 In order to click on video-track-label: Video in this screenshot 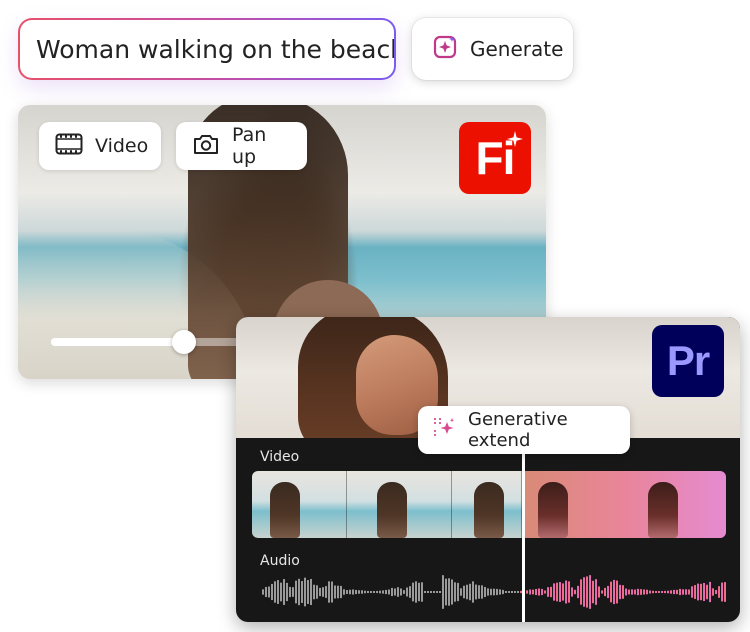, I will do `click(280, 457)`.